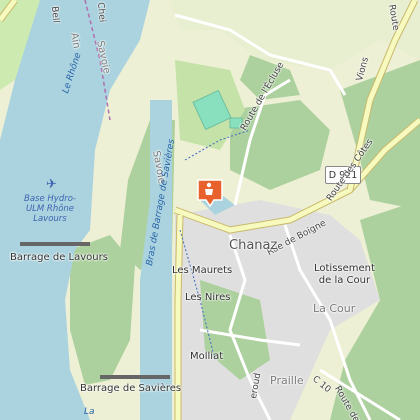 This screenshot has height=420, width=420. I want to click on region-label-ain: Ain, so click(75, 40).